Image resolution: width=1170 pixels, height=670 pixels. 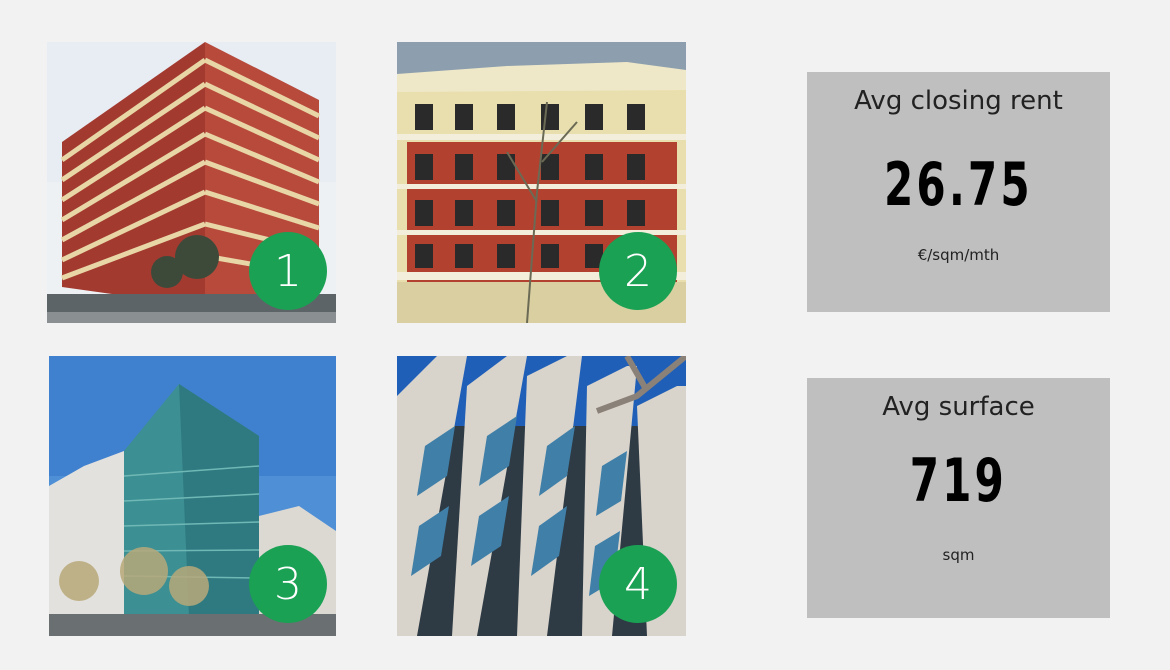 What do you see at coordinates (958, 255) in the screenshot?
I see `stat-unit: €/sqm/mth` at bounding box center [958, 255].